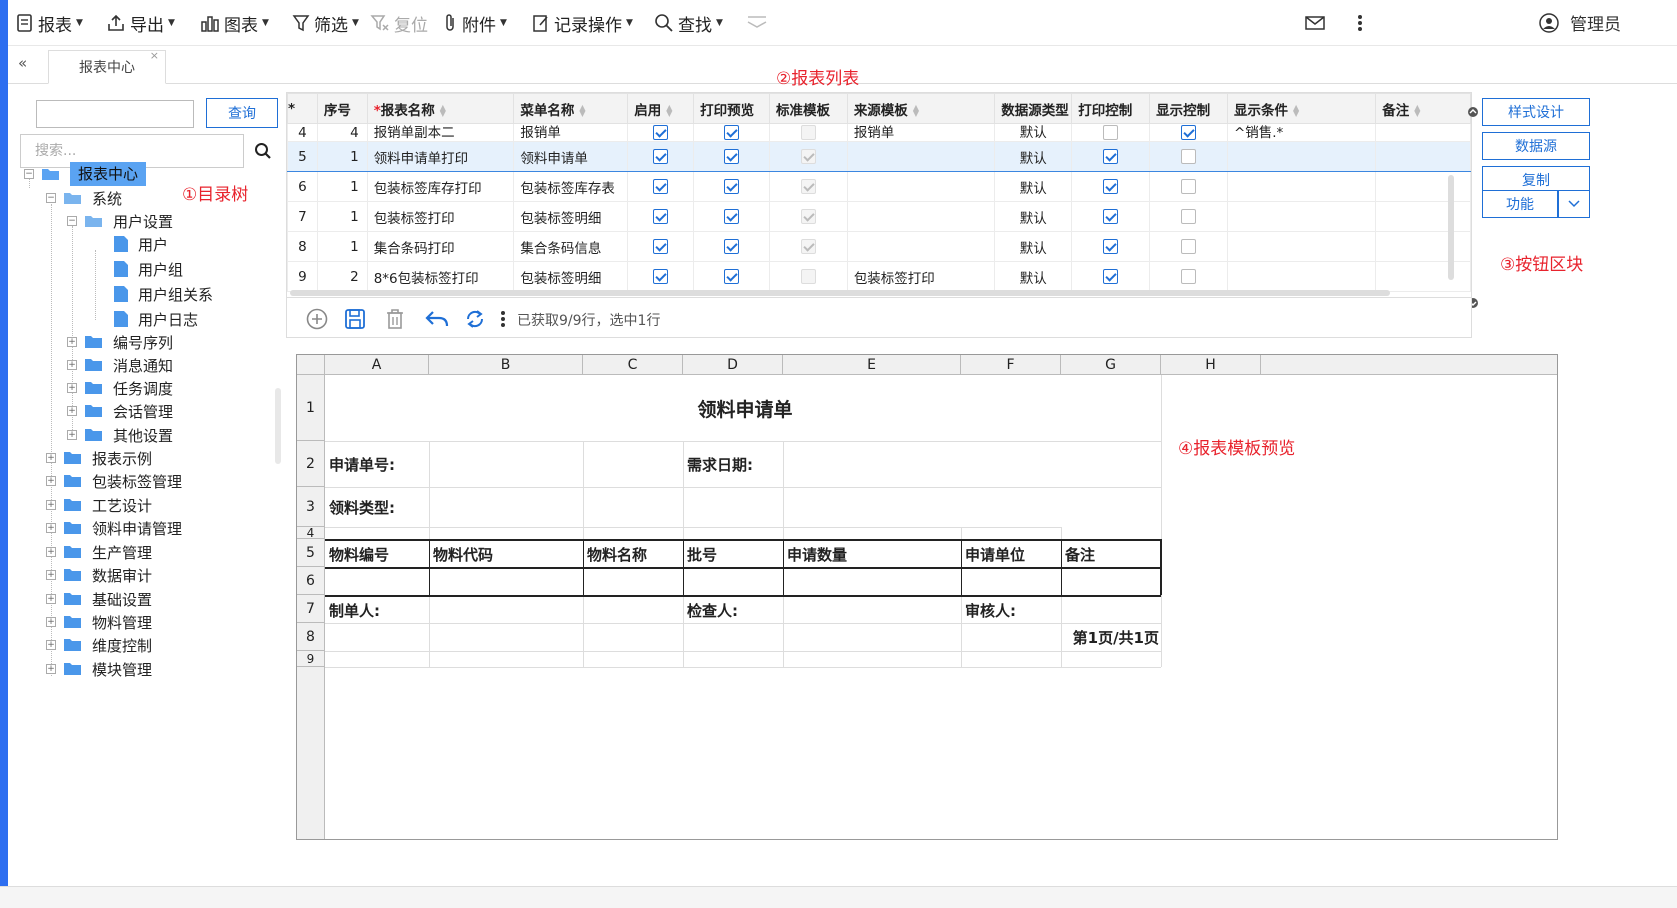 Image resolution: width=1677 pixels, height=908 pixels. I want to click on col-header-datasource-type: 数据源类型, so click(1033, 108).